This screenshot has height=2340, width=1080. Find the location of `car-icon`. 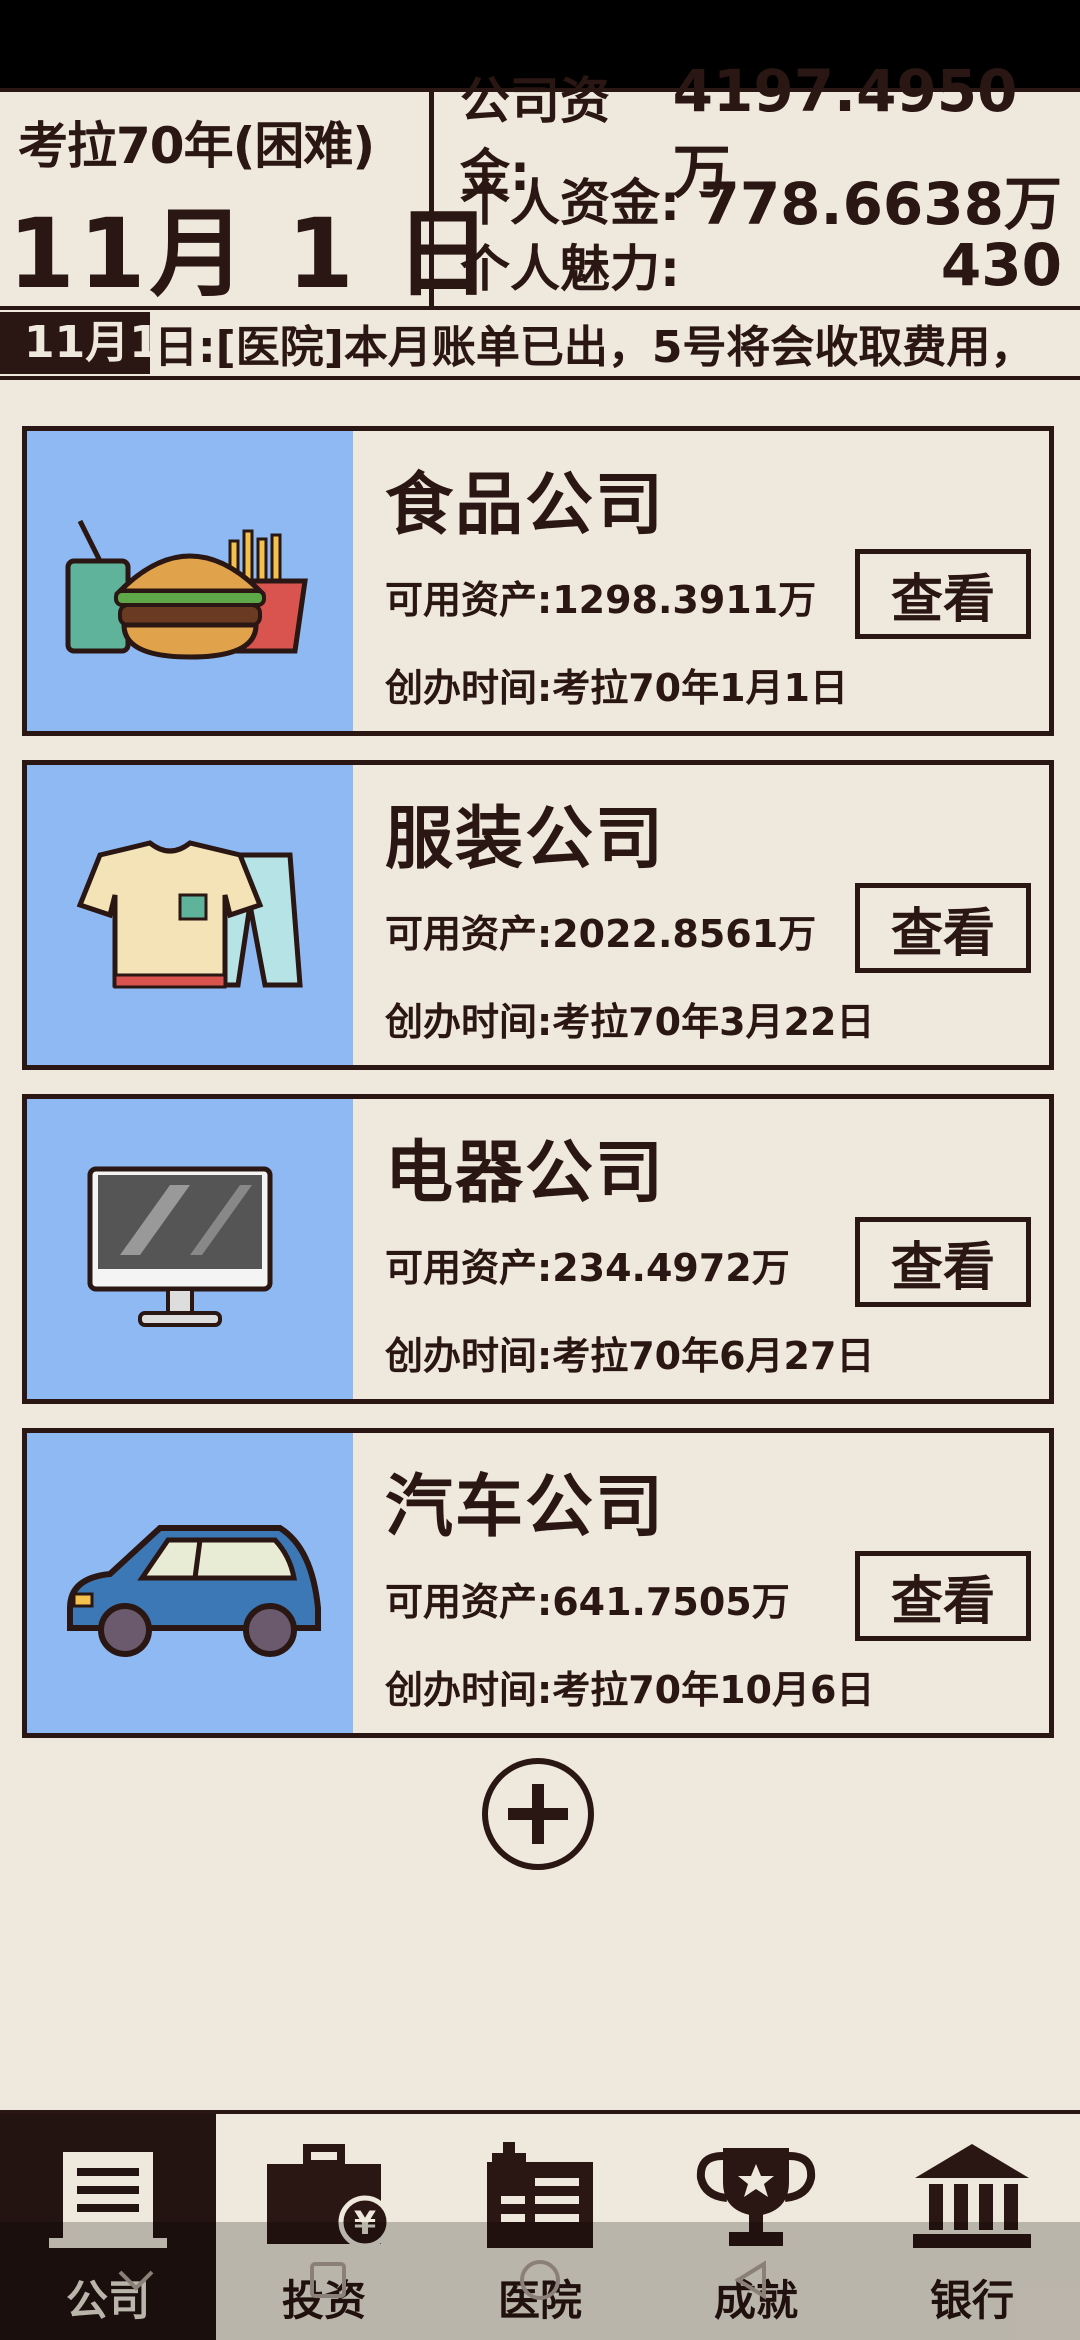

car-icon is located at coordinates (194, 1591).